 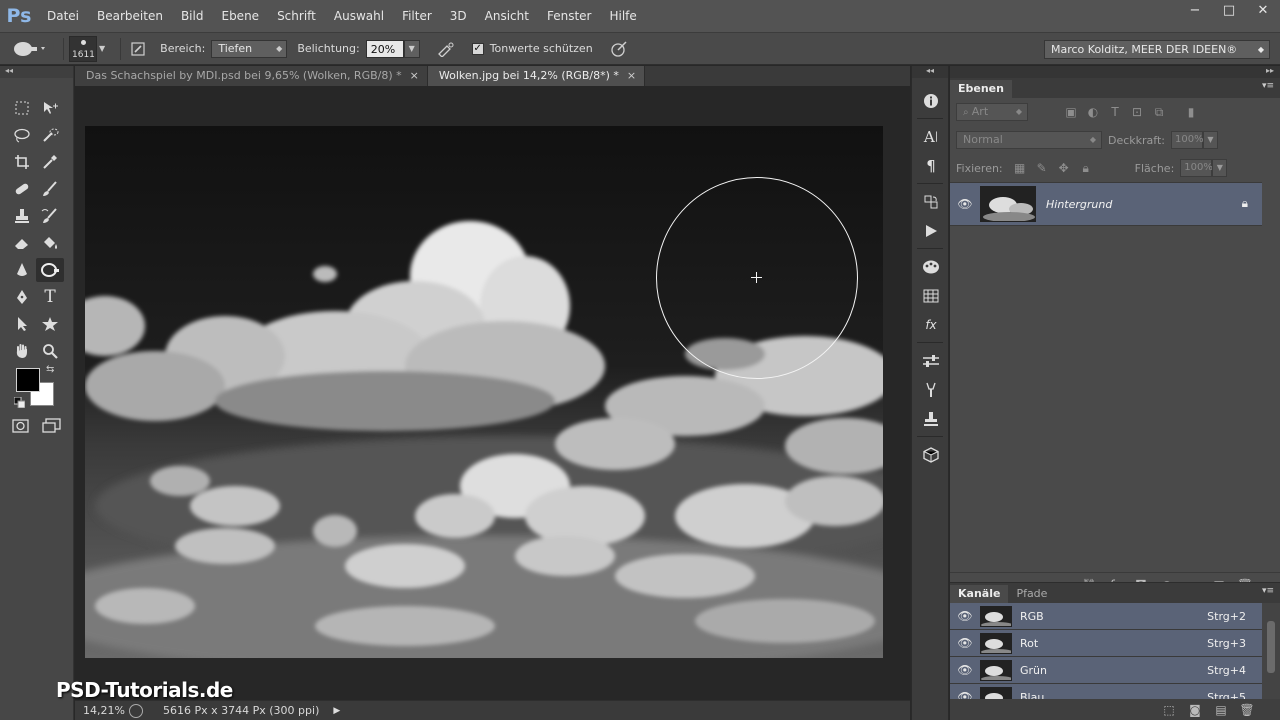 What do you see at coordinates (50, 297) in the screenshot?
I see `type-tool-icon: T` at bounding box center [50, 297].